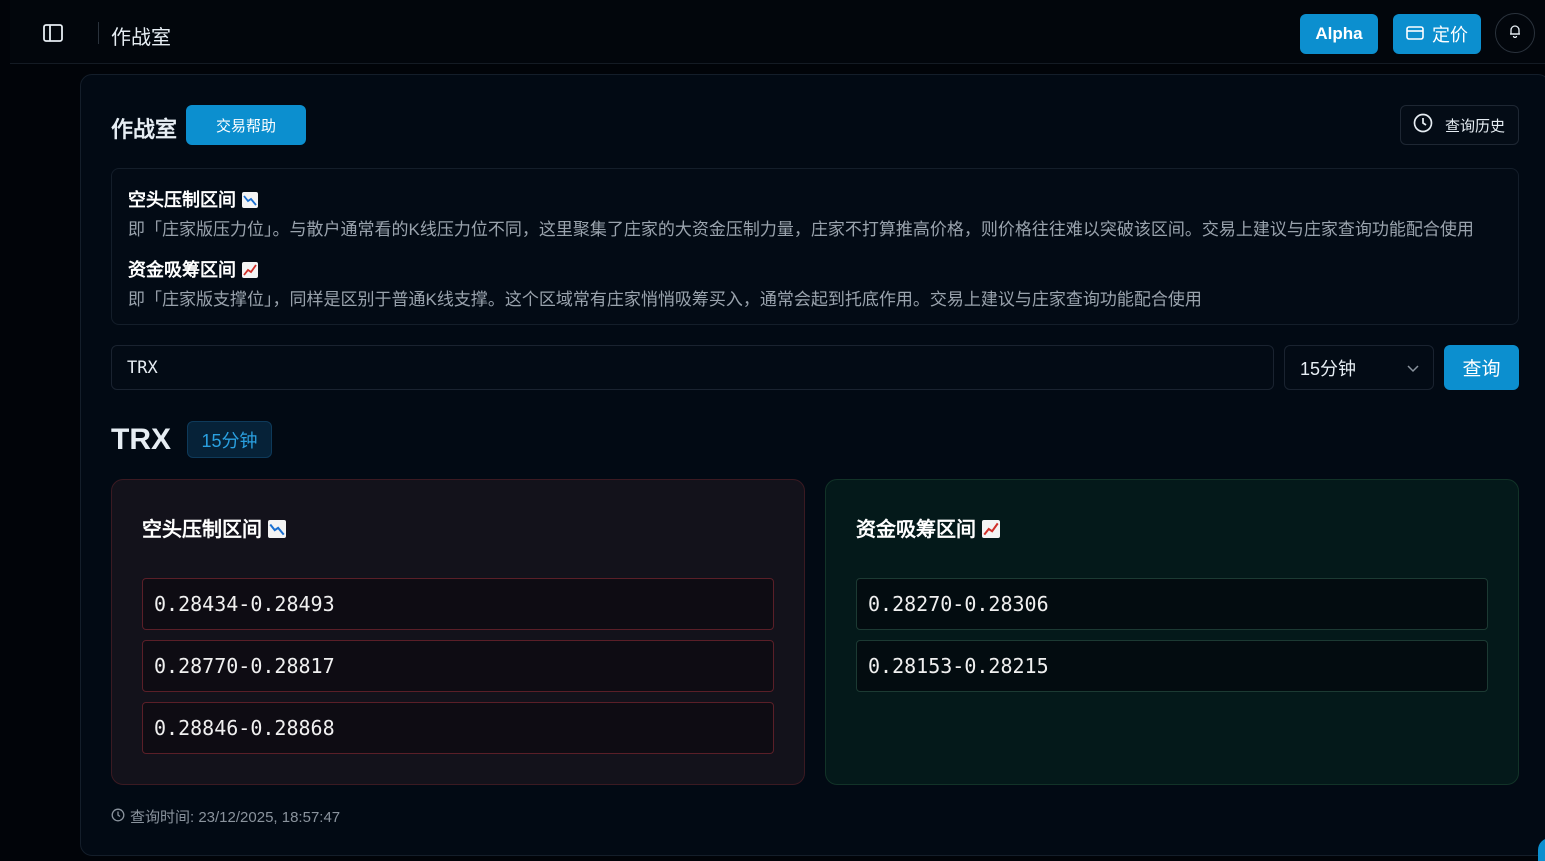 The image size is (1545, 861). I want to click on pricing-label: 定价, so click(1450, 35).